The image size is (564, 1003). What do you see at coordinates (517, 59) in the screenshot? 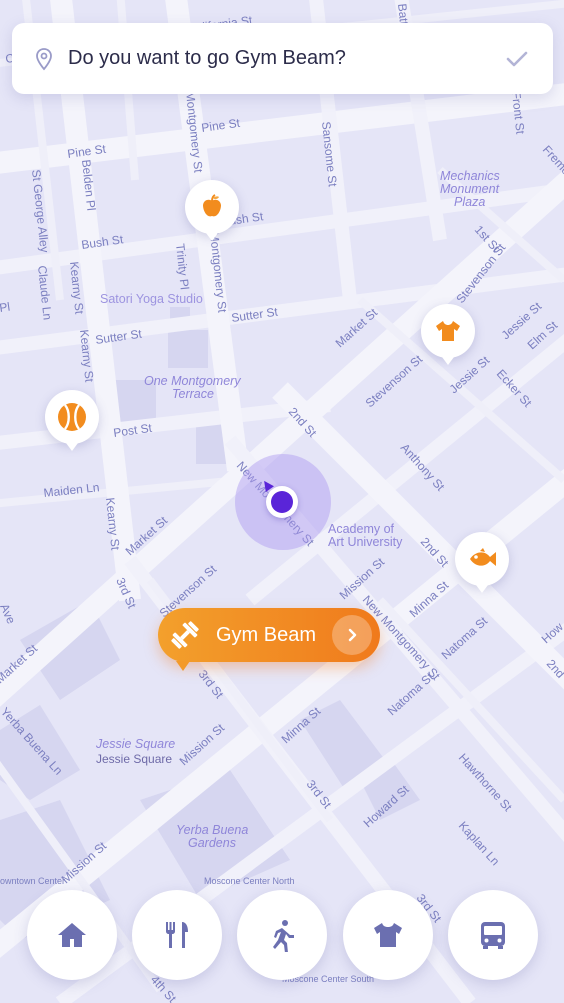
I see `check-icon` at bounding box center [517, 59].